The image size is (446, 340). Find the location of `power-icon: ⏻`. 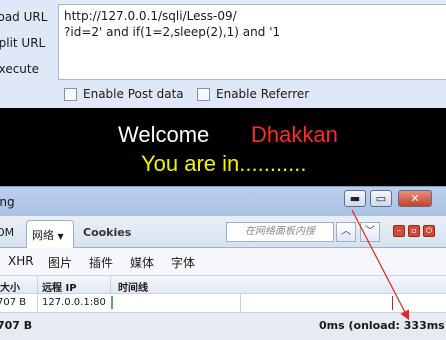

power-icon: ⏻ is located at coordinates (429, 230).